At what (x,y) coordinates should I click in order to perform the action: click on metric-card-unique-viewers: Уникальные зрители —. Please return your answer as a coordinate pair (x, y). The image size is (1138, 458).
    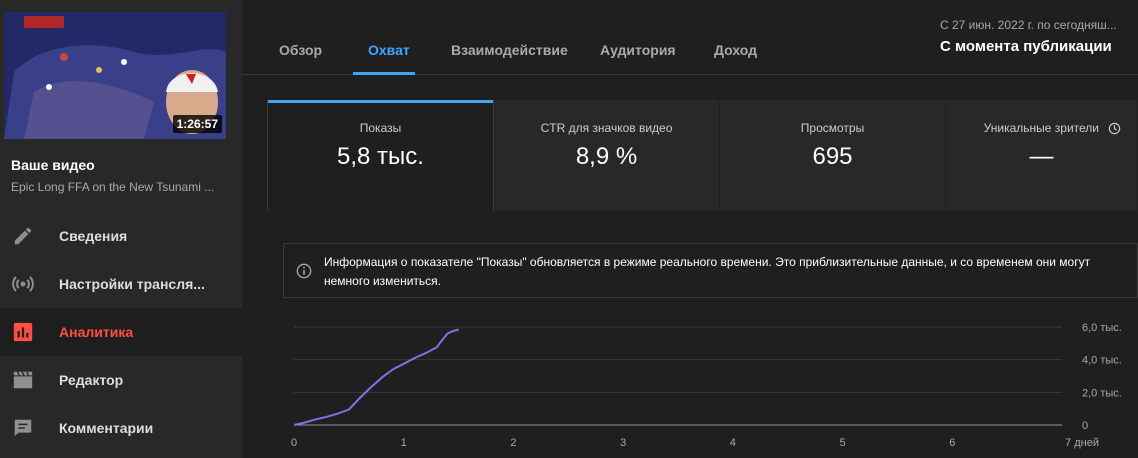
    Looking at the image, I should click on (1042, 155).